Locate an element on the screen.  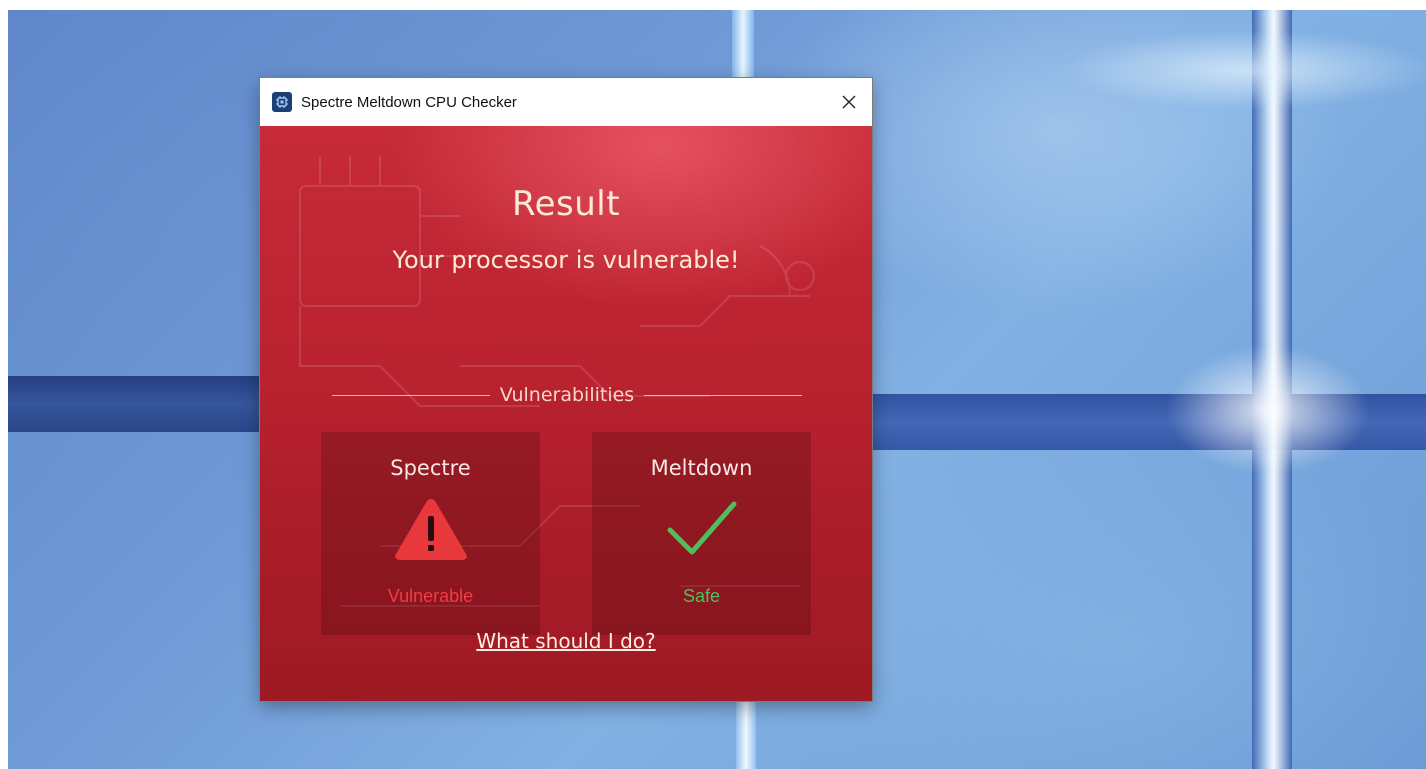
window-title: Spectre Meltdown CPU Checker is located at coordinates (409, 102).